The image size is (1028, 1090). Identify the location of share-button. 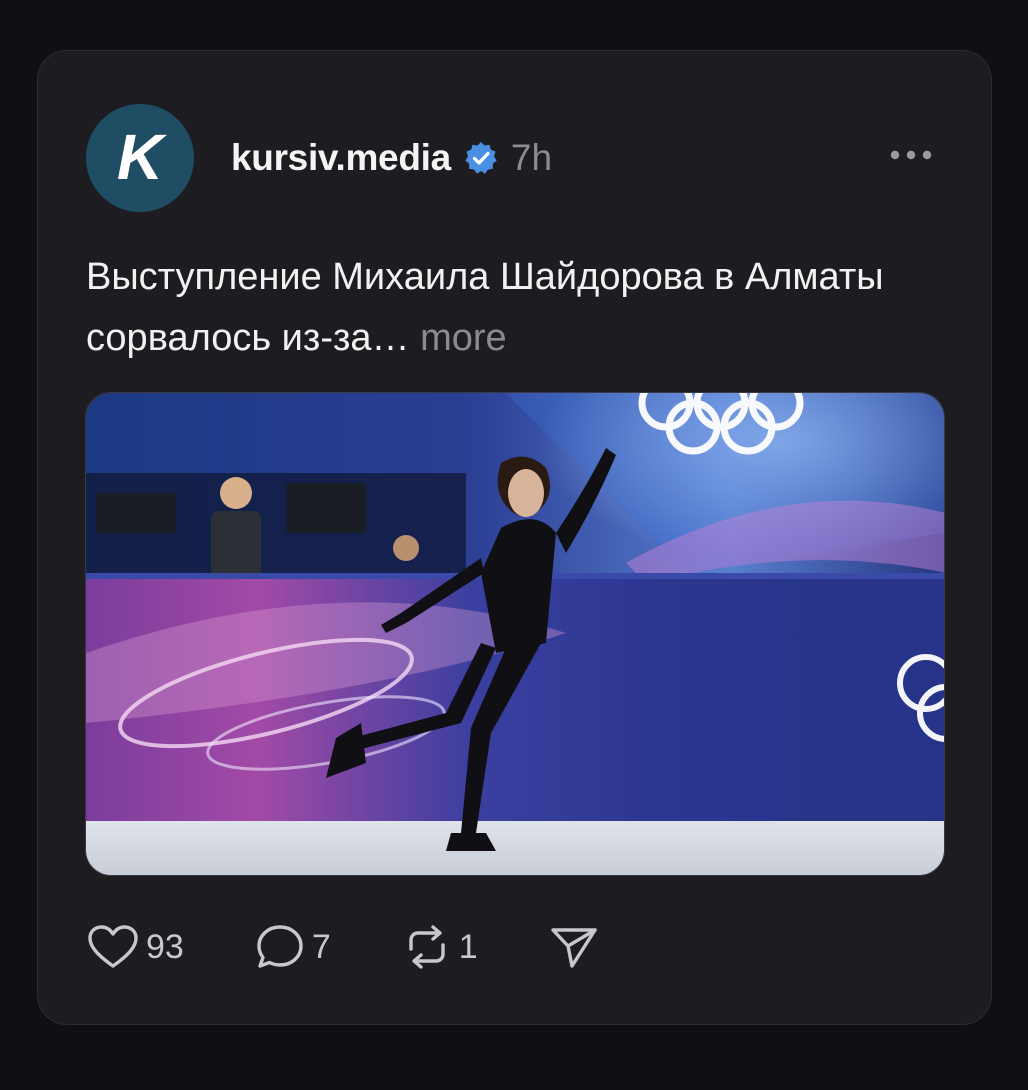
(574, 947).